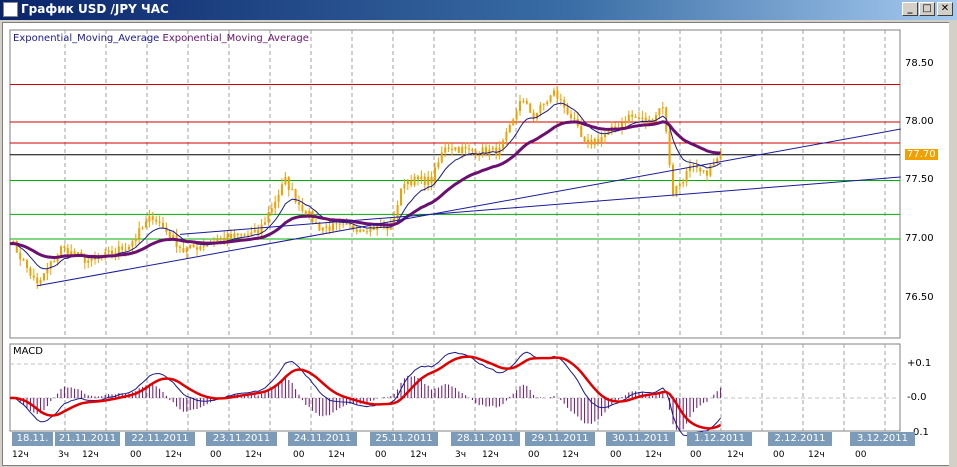 The width and height of the screenshot is (957, 467). I want to click on macd-tick: -0.0, so click(917, 397).